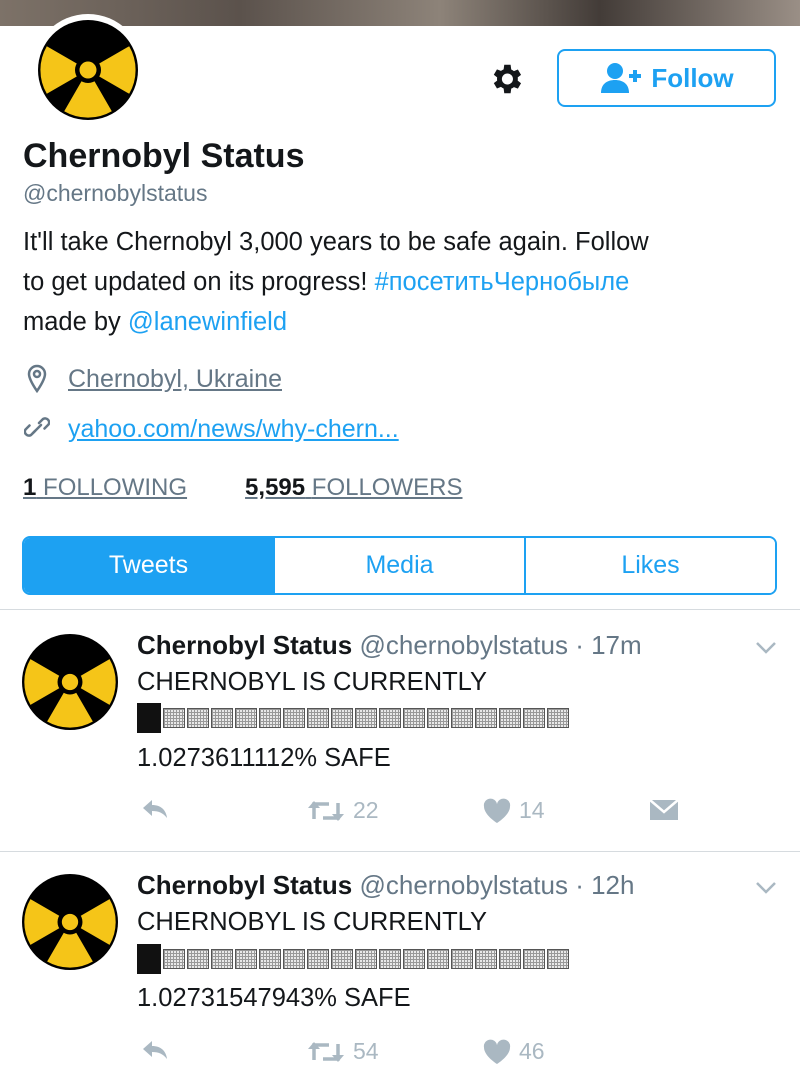  Describe the element at coordinates (164, 156) in the screenshot. I see `profile-name: Chernobyl Status` at that location.